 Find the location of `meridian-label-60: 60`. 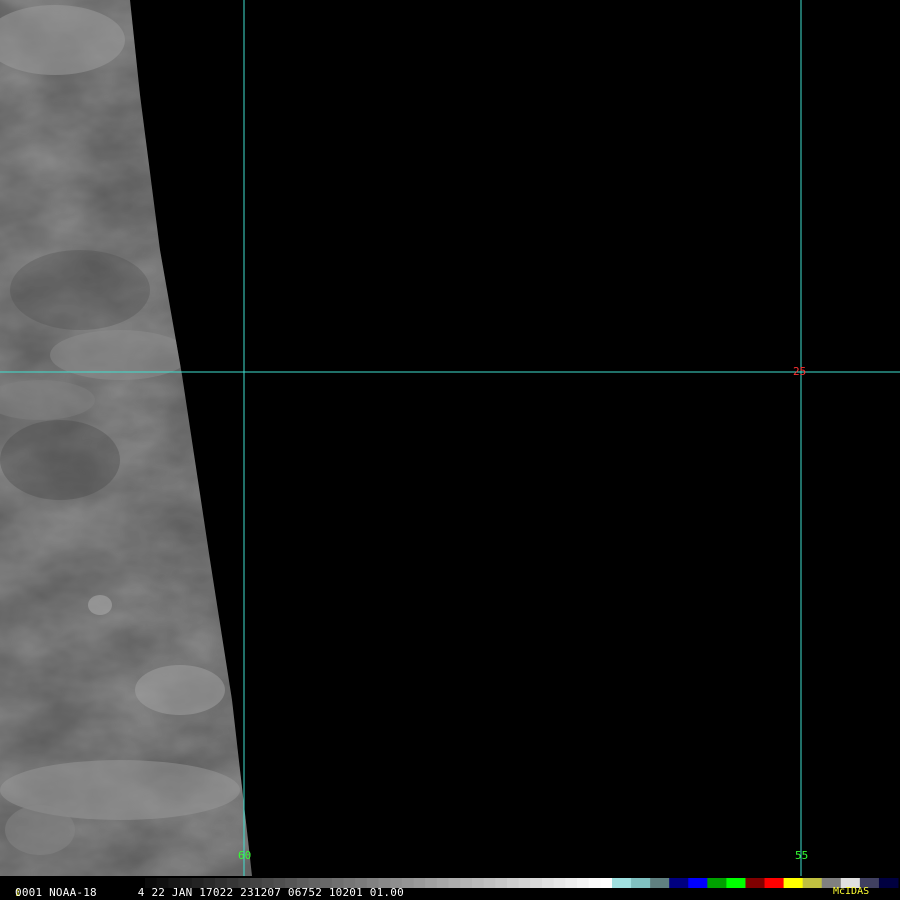

meridian-label-60: 60 is located at coordinates (244, 855).